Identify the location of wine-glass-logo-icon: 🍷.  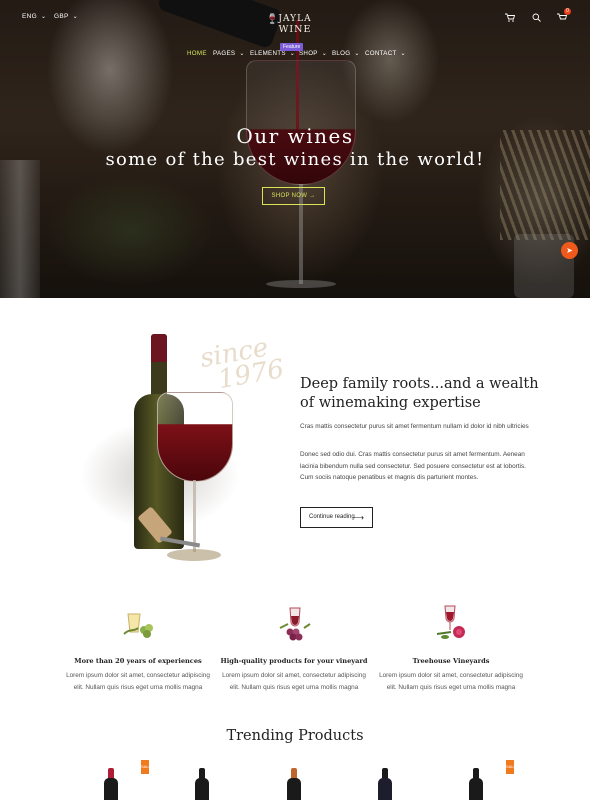
(272, 19).